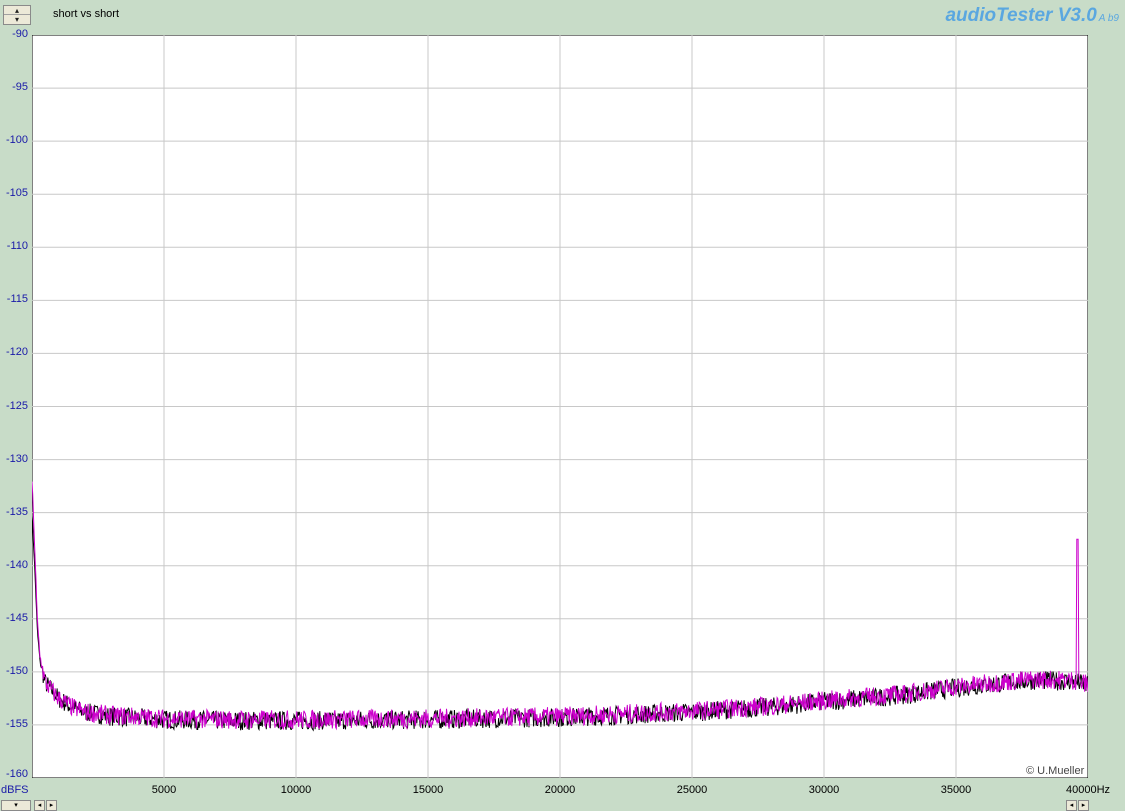  What do you see at coordinates (1088, 790) in the screenshot?
I see `x-tick-label: 40000Hz` at bounding box center [1088, 790].